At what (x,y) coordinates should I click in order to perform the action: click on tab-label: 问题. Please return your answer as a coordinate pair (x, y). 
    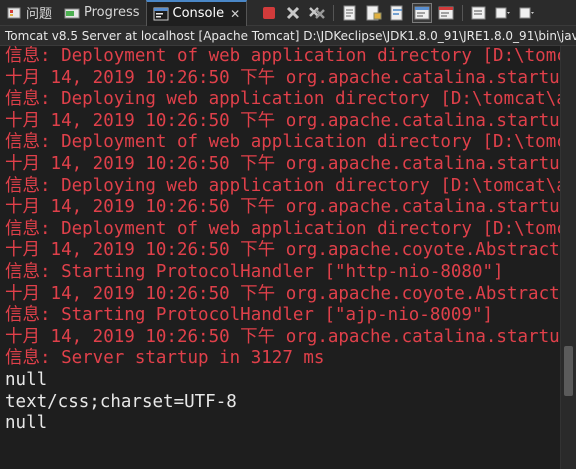
    Looking at the image, I should click on (39, 14).